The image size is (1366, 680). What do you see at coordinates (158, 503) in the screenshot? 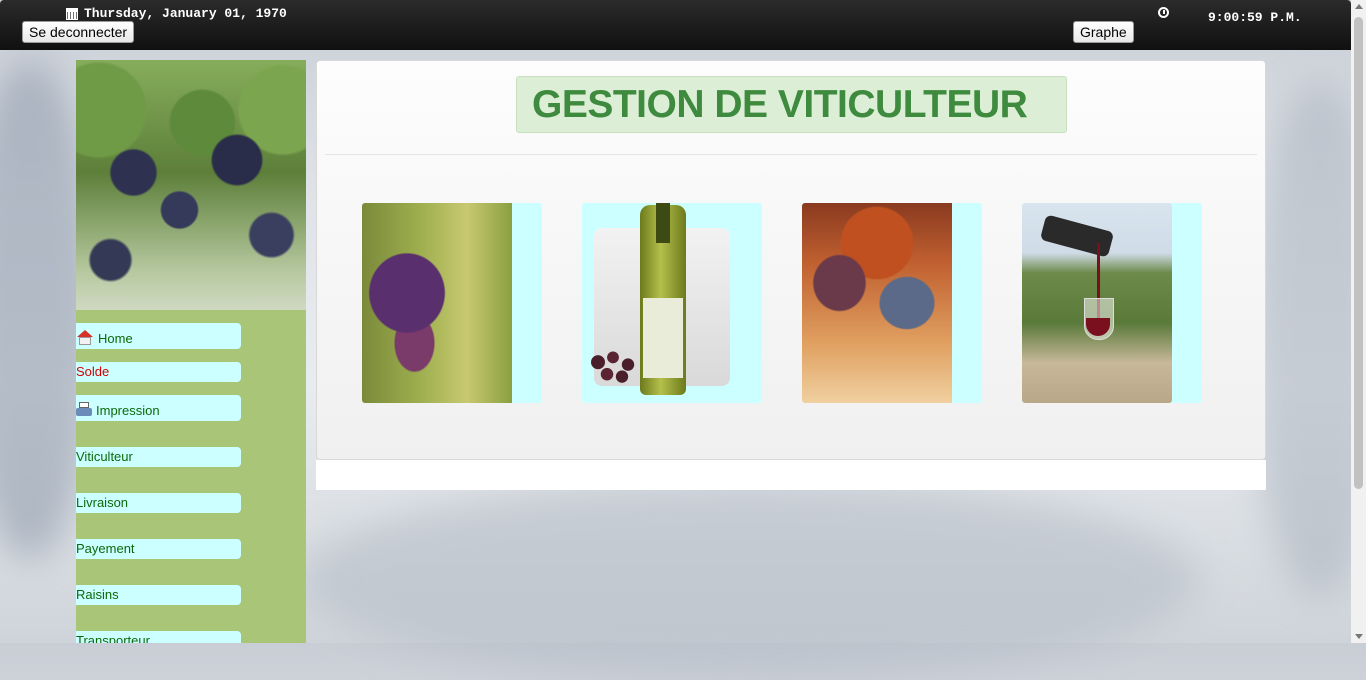
I see `sidebar-item-livraison: Livraison` at bounding box center [158, 503].